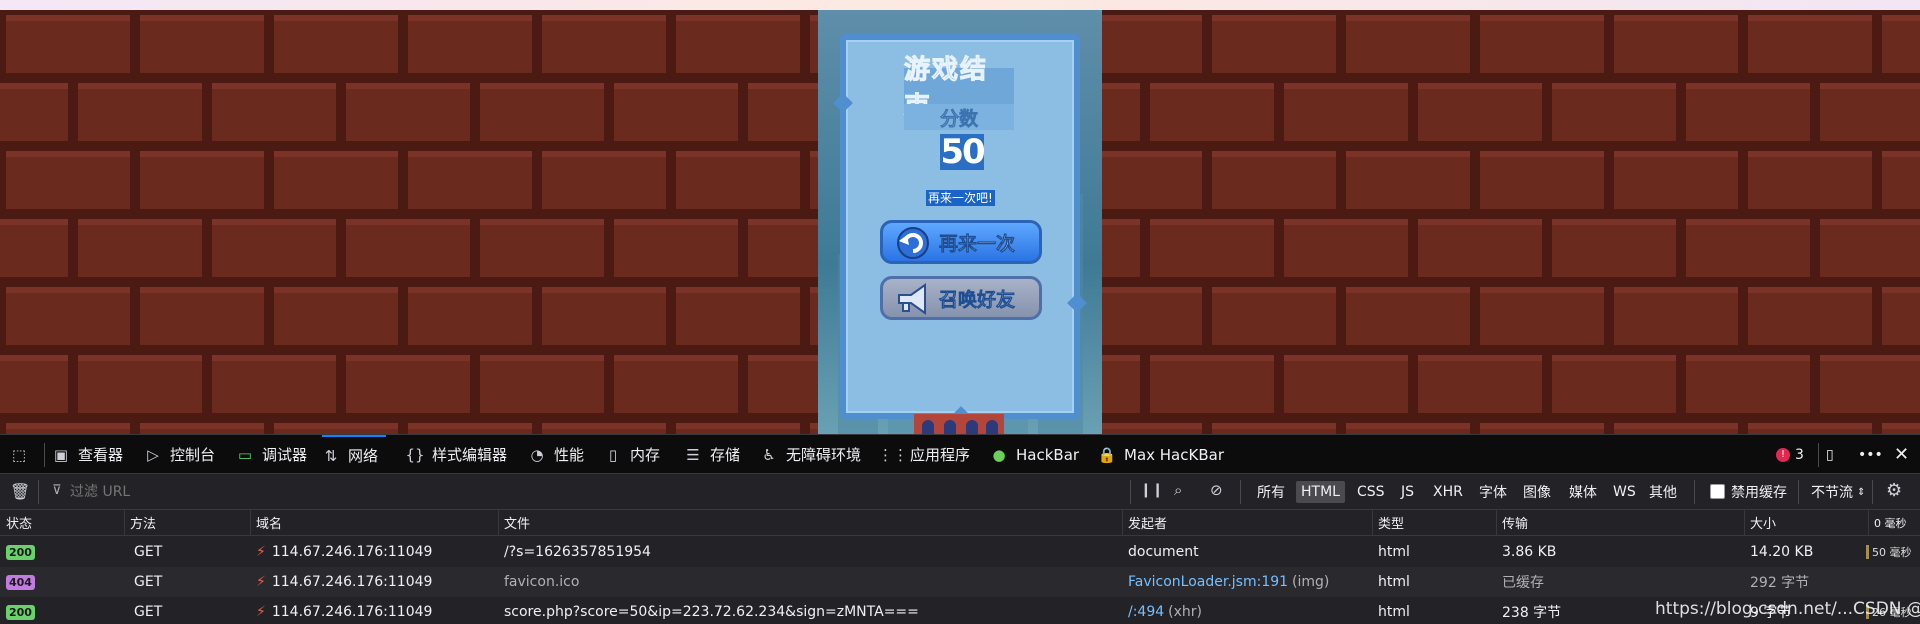 This screenshot has height=624, width=1920. What do you see at coordinates (1208, 582) in the screenshot?
I see `initiator-link: FaviconLoader.jsm:191` at bounding box center [1208, 582].